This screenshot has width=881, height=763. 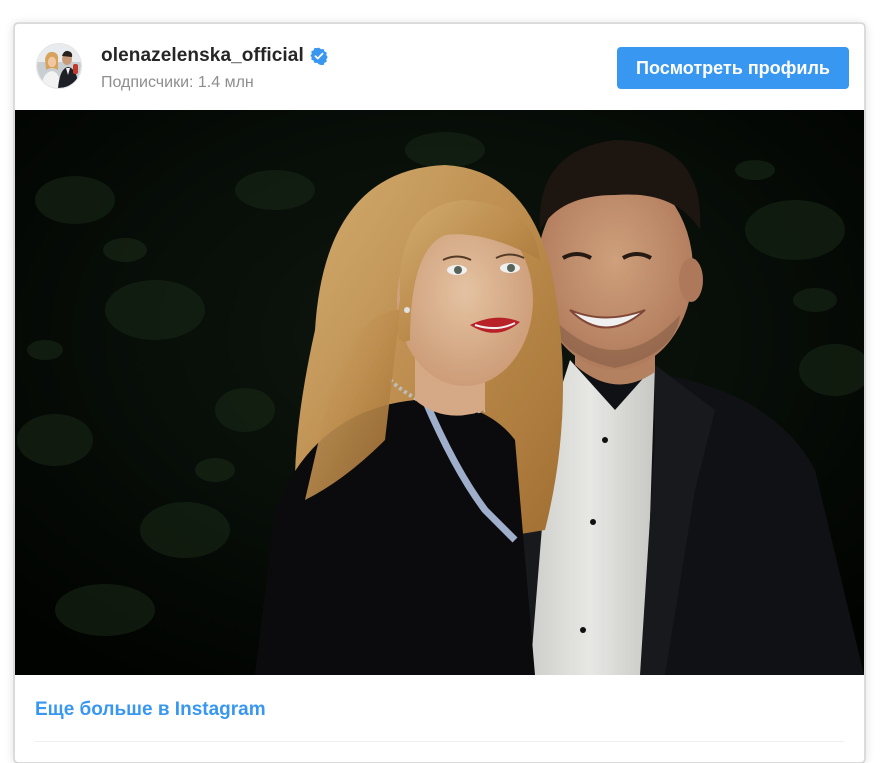 What do you see at coordinates (150, 710) in the screenshot?
I see `more-on-instagram-link: Еще больше в Instagram` at bounding box center [150, 710].